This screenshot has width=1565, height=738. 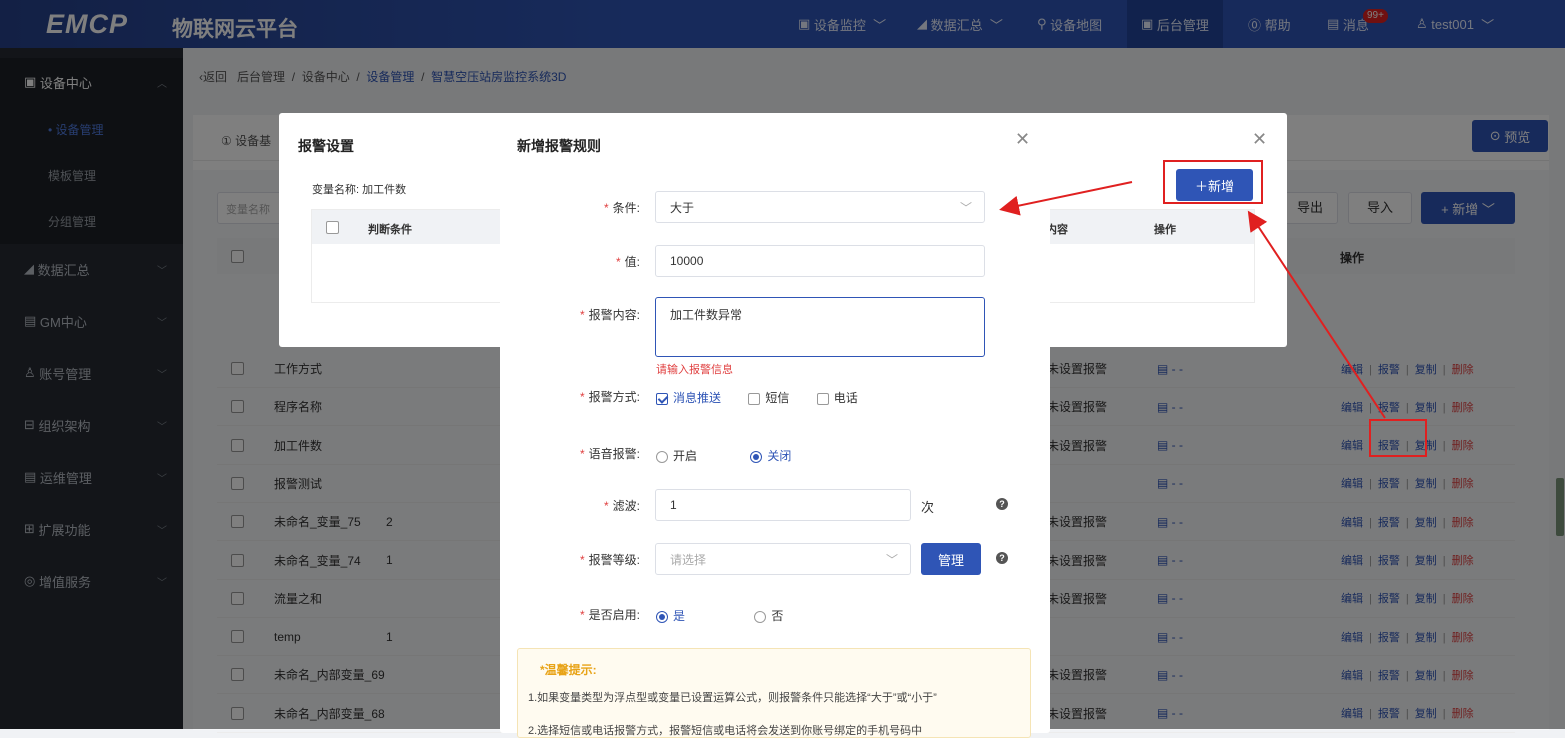 What do you see at coordinates (1192, 300) in the screenshot?
I see `annotation-arrows` at bounding box center [1192, 300].